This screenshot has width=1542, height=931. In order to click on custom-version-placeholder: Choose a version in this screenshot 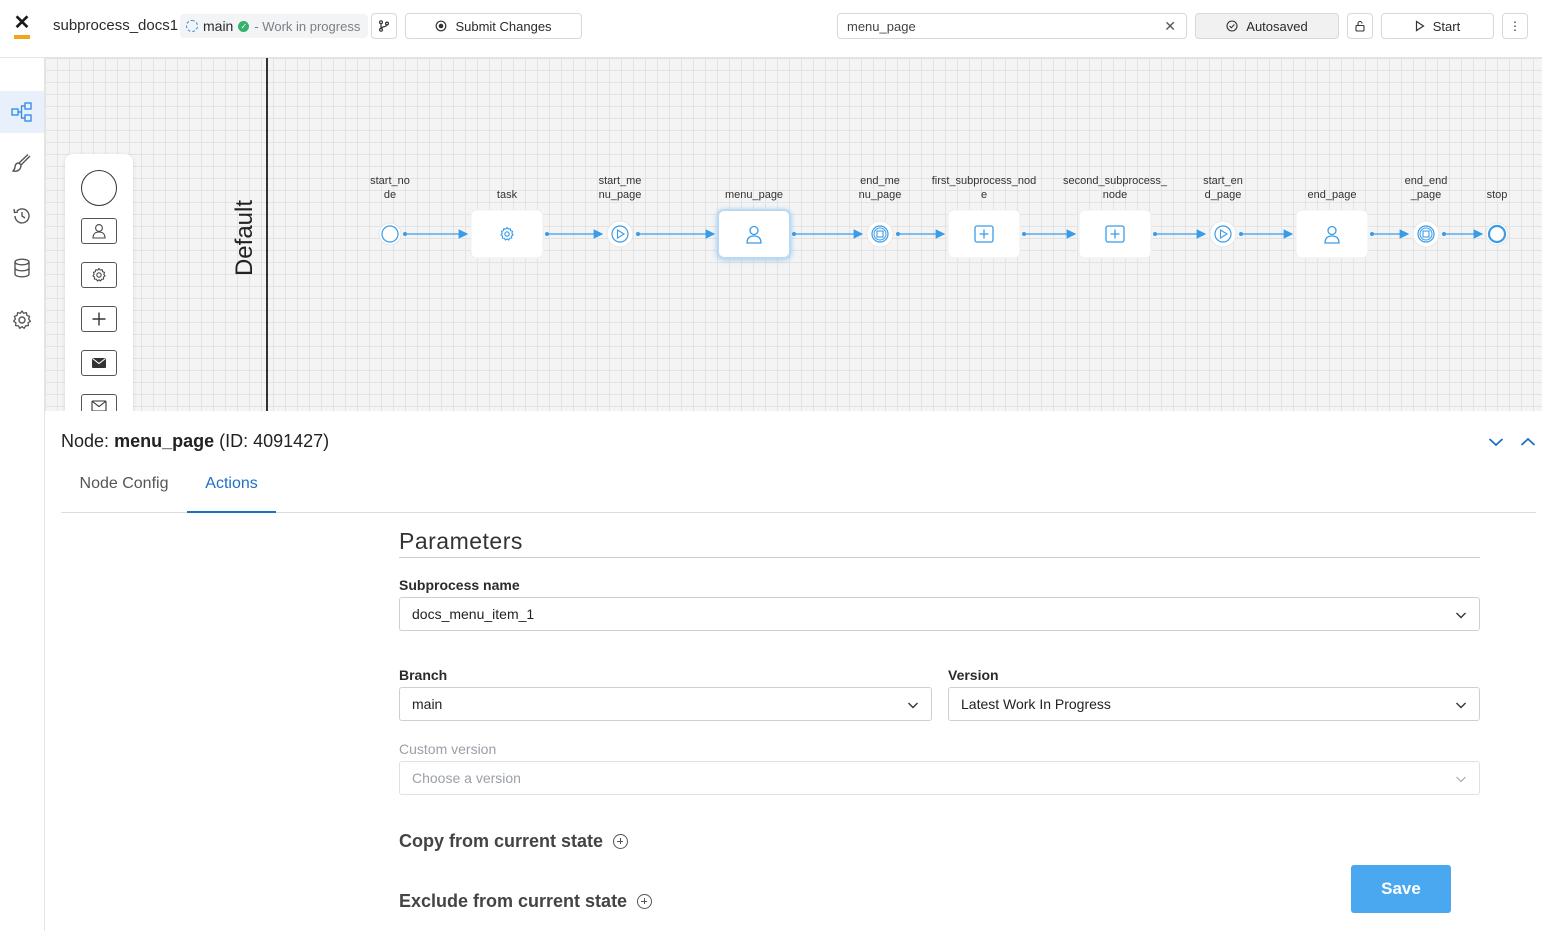, I will do `click(466, 778)`.